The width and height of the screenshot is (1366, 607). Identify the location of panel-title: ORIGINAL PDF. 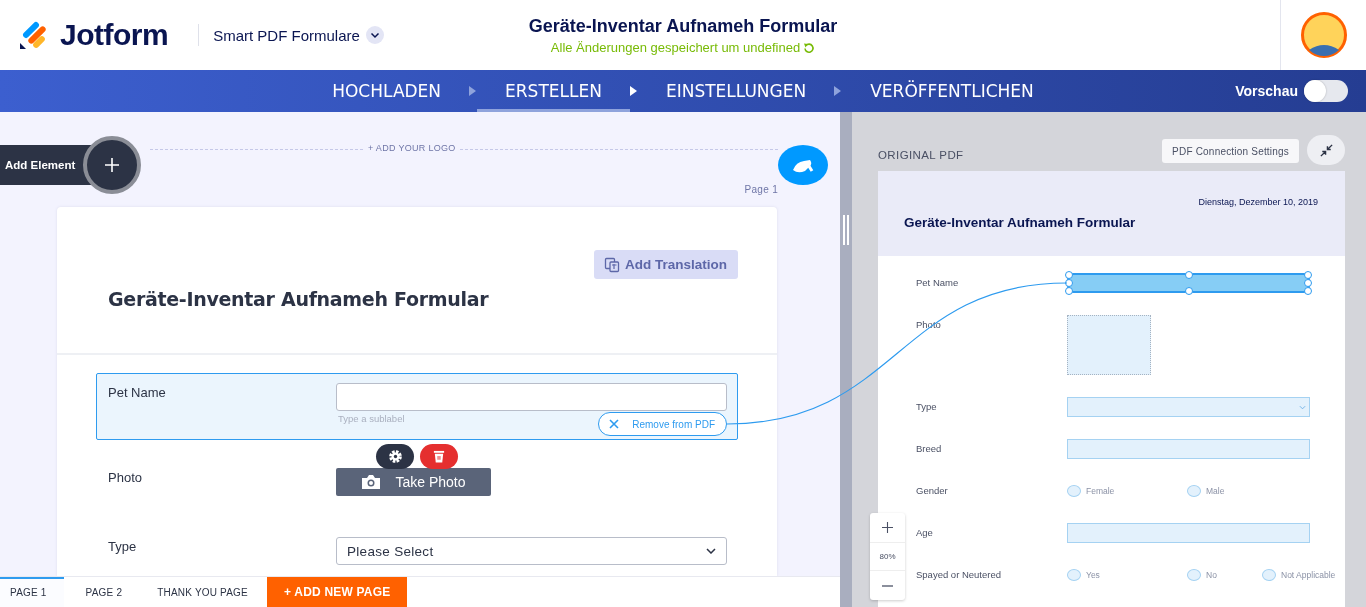
(921, 156).